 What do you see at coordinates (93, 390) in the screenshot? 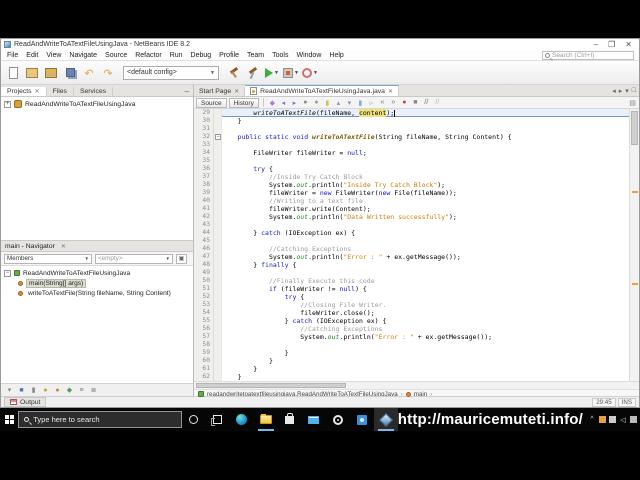
I see `sort-source-icon: ≣` at bounding box center [93, 390].